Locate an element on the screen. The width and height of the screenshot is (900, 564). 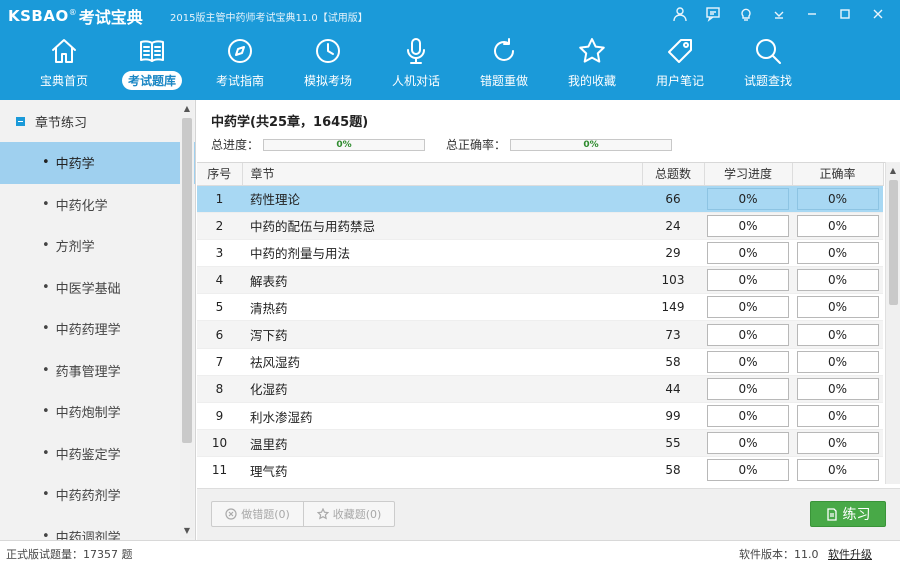
main-nav: 宝典首页 考试题库 考试指南 模拟考场 人机对话 错题重做 我的收藏 用户笔记 is located at coordinates (416, 65).